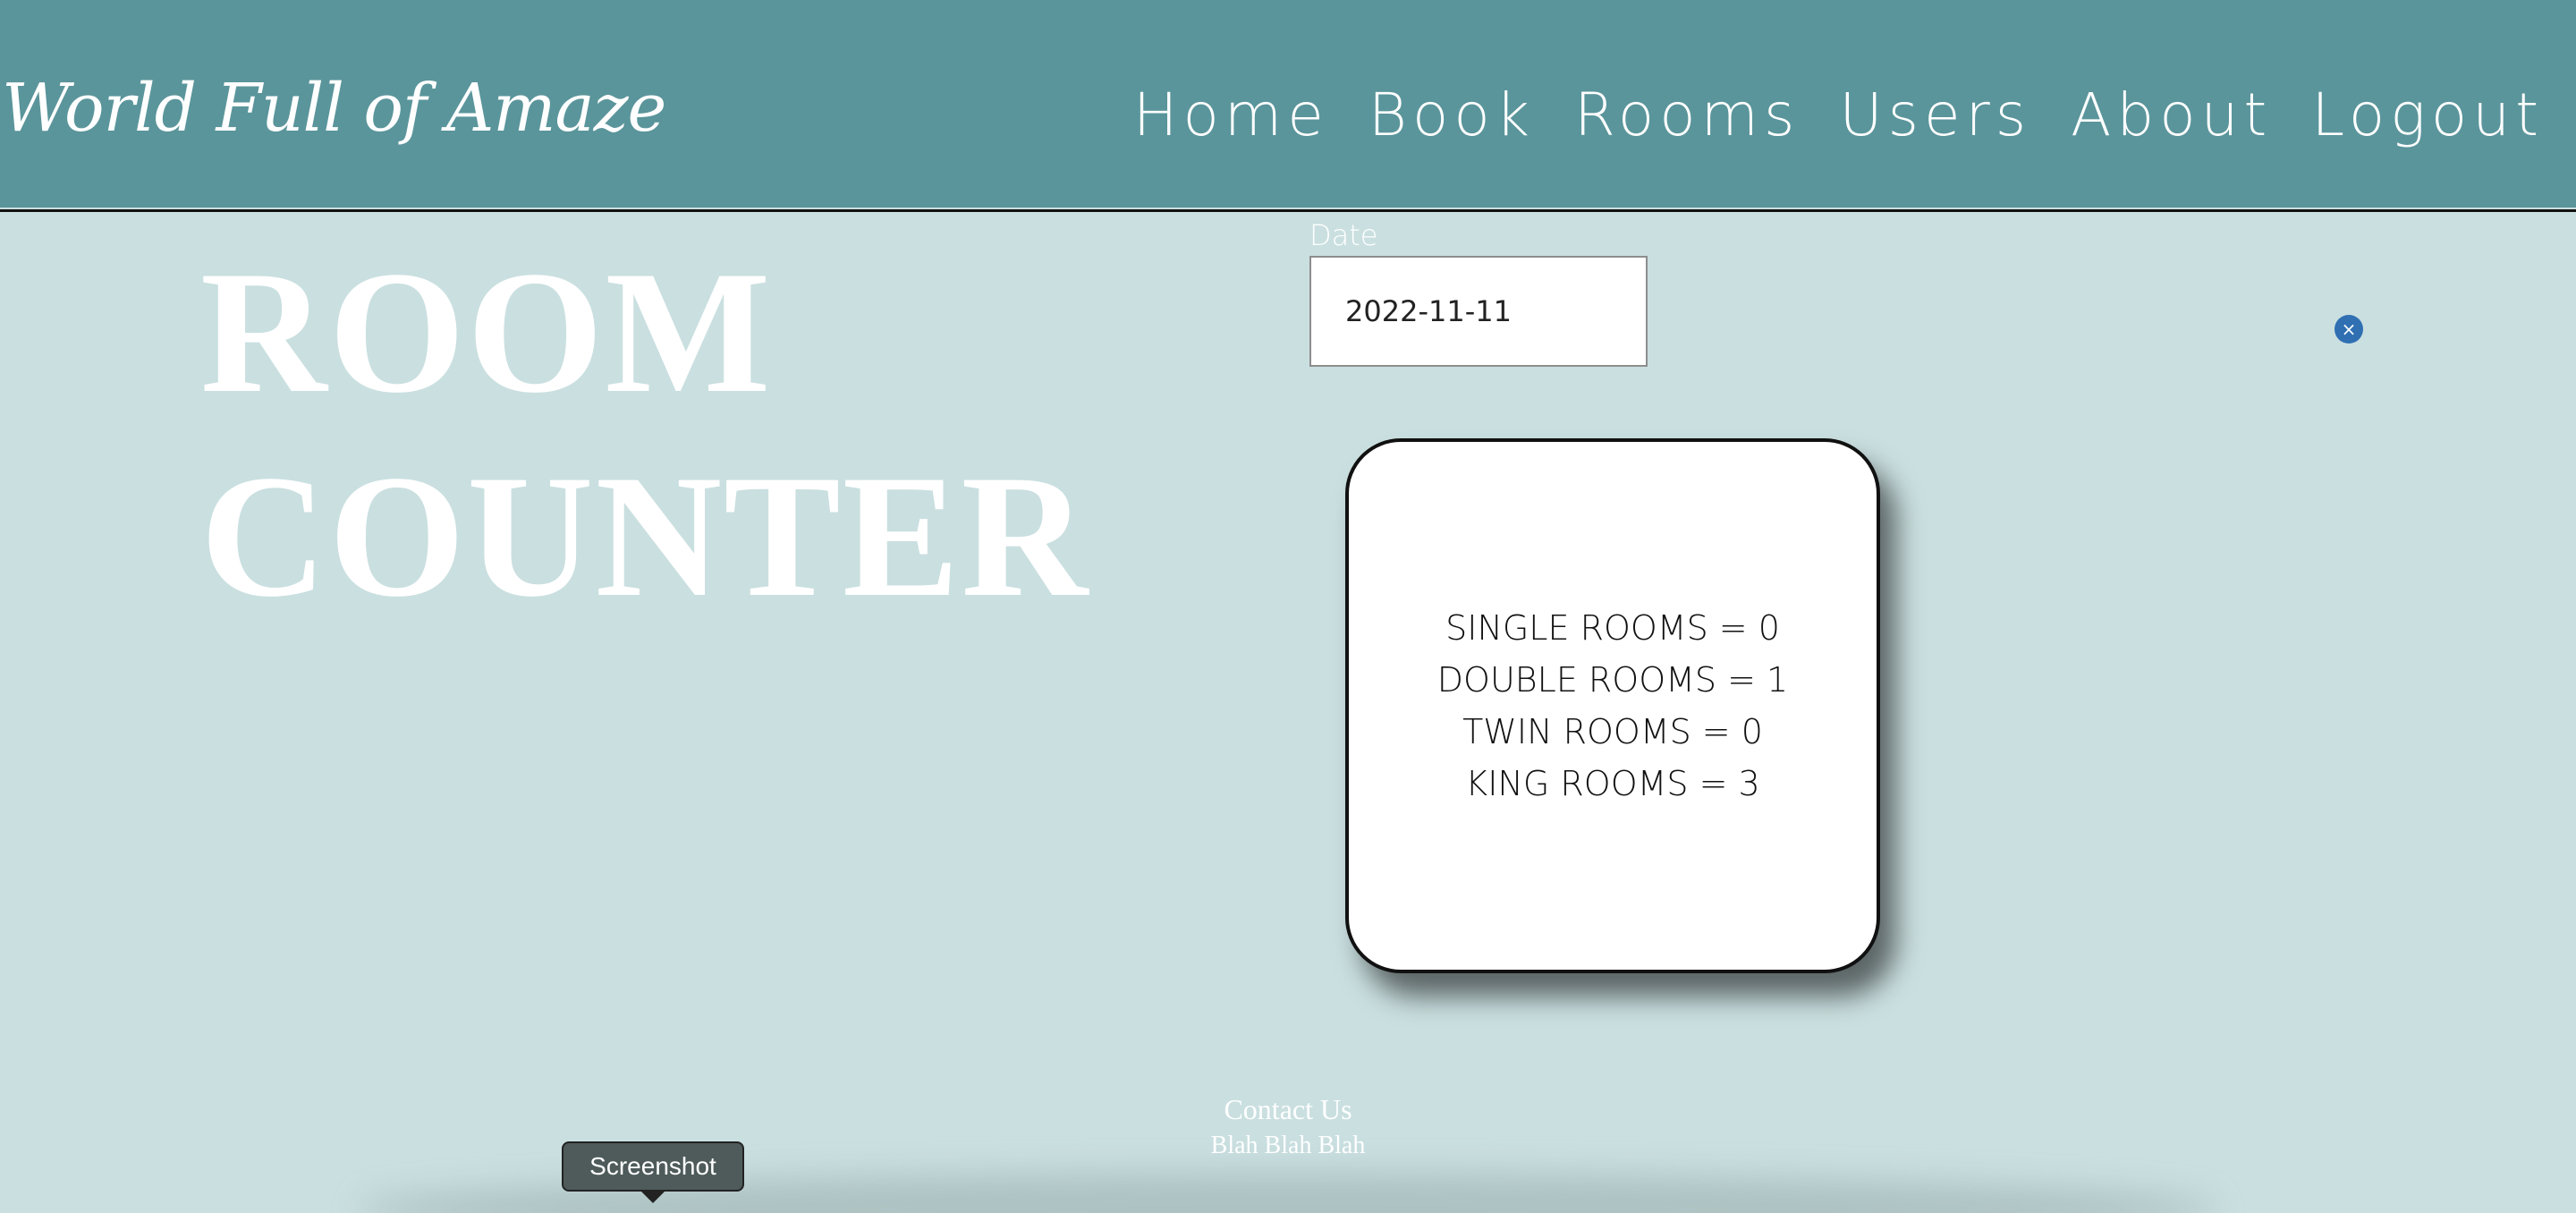  I want to click on footer-contact-title: Contact Us, so click(1288, 1109).